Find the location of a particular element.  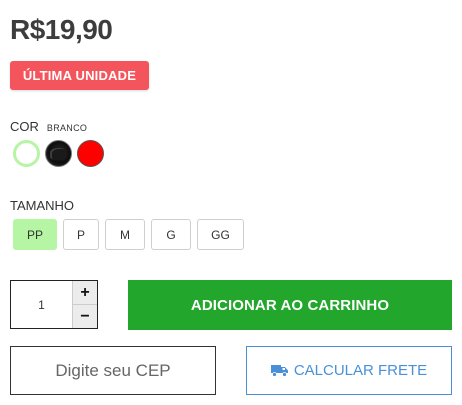

size-option-m: M is located at coordinates (125, 234).